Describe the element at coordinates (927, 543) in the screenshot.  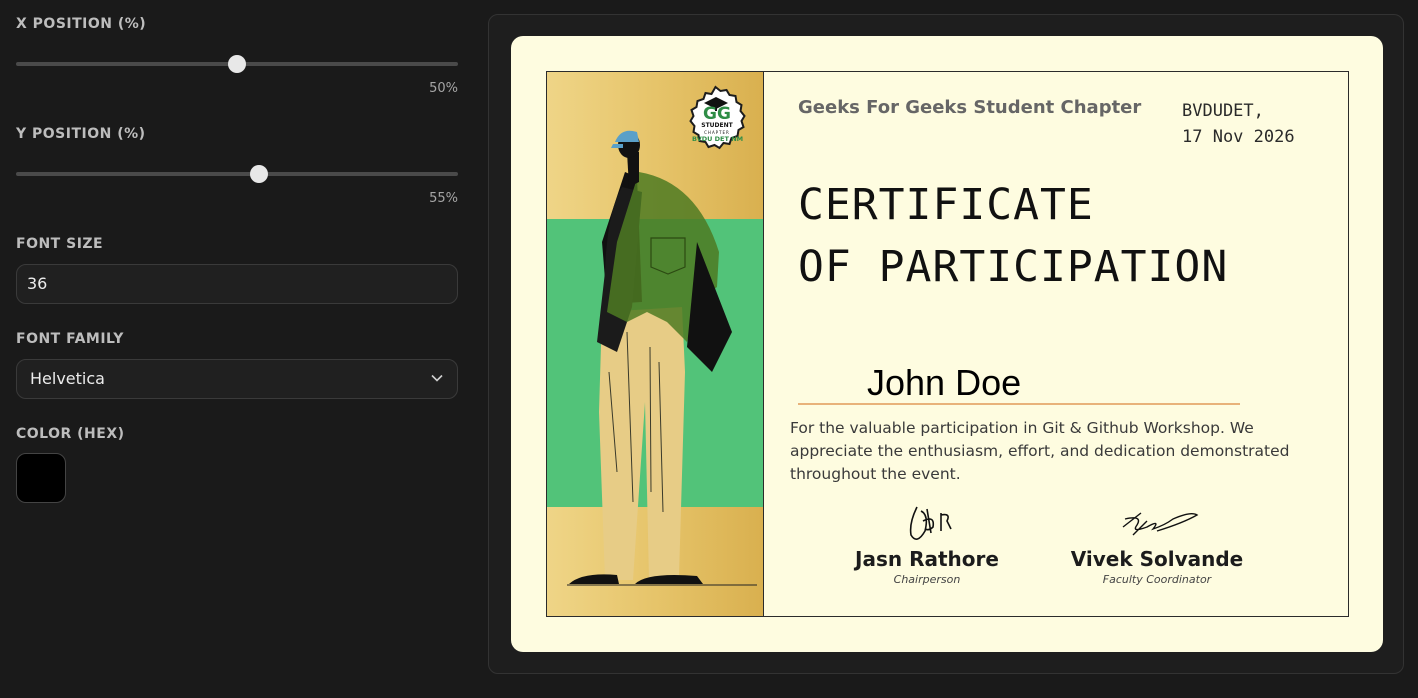
I see `signatory-1: Jasn Rathore Chairperson` at that location.